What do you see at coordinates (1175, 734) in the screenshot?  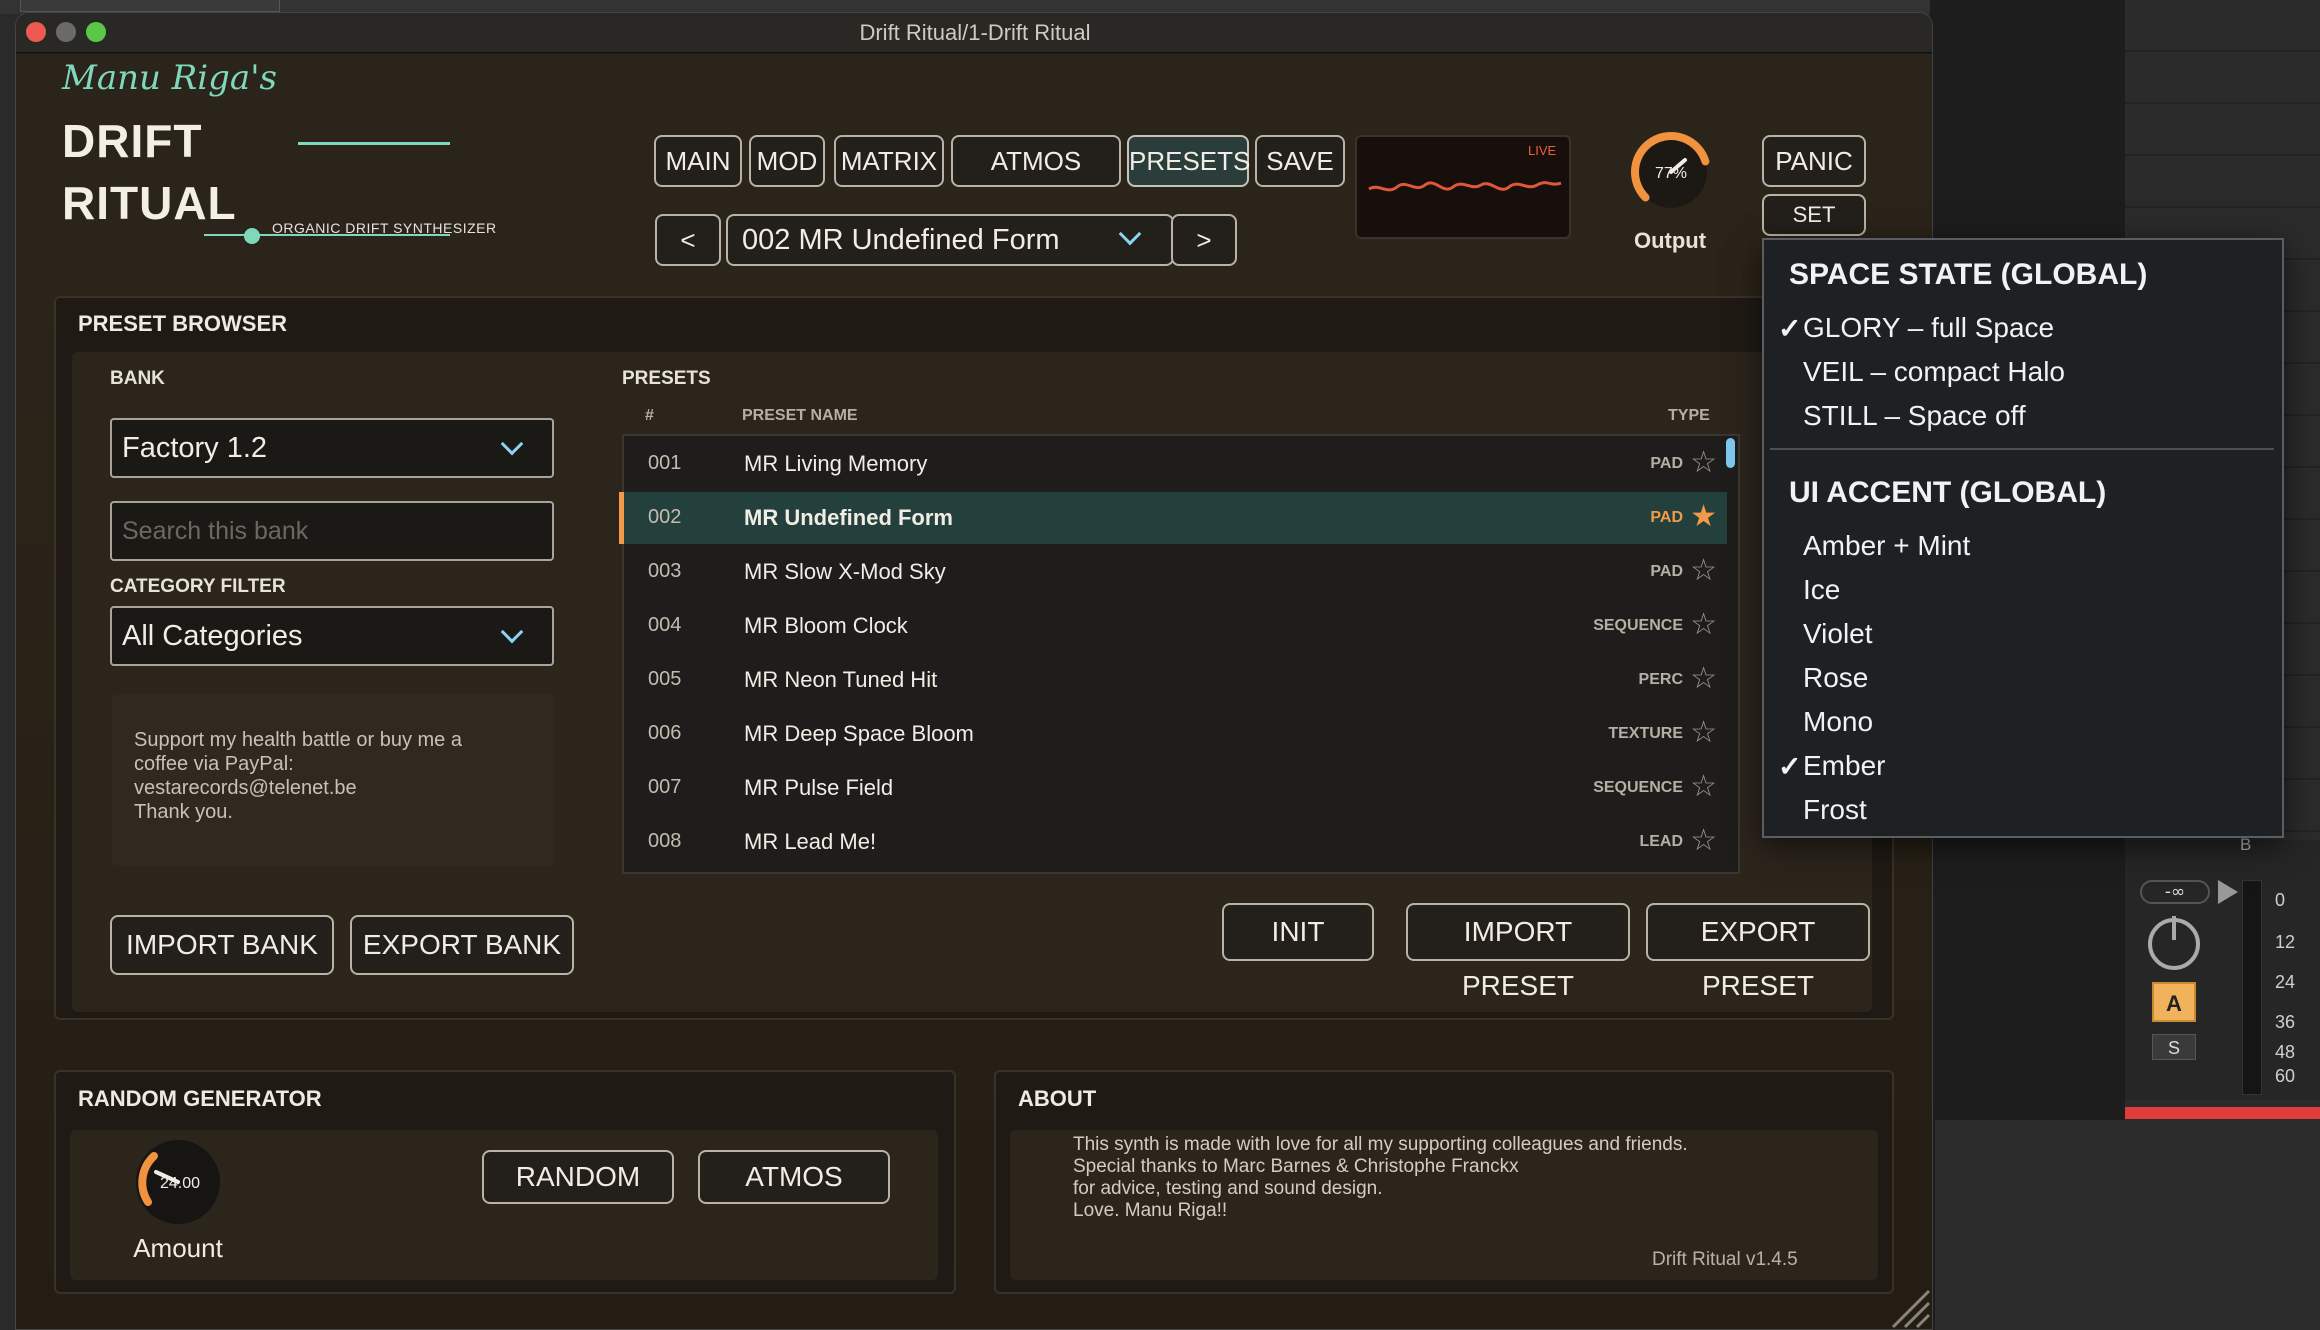 I see `preset-row: 006 MR Deep Space Bloom TEXTURE ☆` at bounding box center [1175, 734].